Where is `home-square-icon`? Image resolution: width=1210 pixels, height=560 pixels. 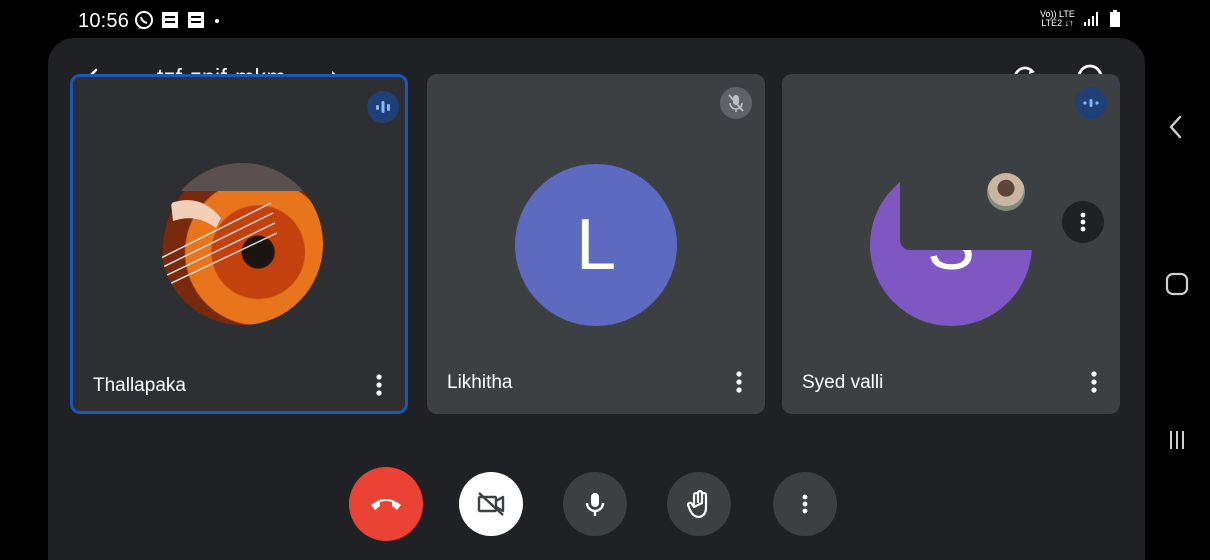 home-square-icon is located at coordinates (1177, 284).